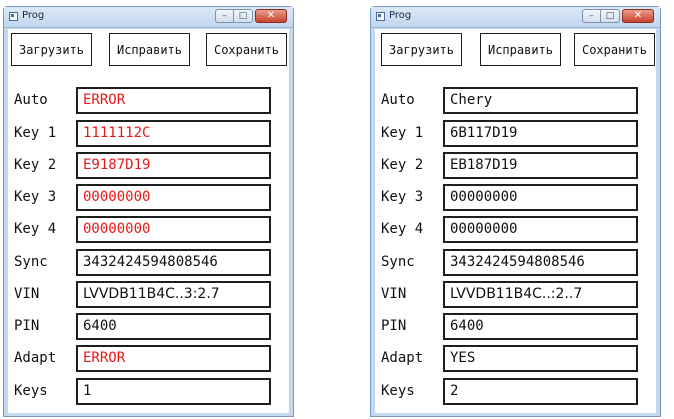  I want to click on vin-field: LVVDB11B4C..:2..7, so click(540, 294).